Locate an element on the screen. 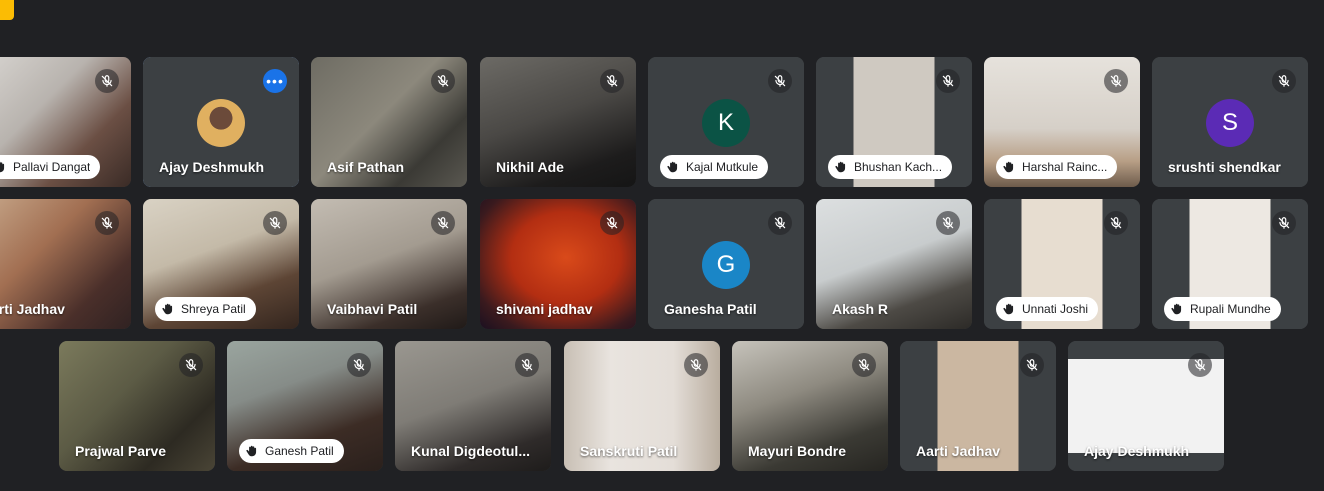 The image size is (1324, 491). participant-name: Shreya Patil is located at coordinates (213, 309).